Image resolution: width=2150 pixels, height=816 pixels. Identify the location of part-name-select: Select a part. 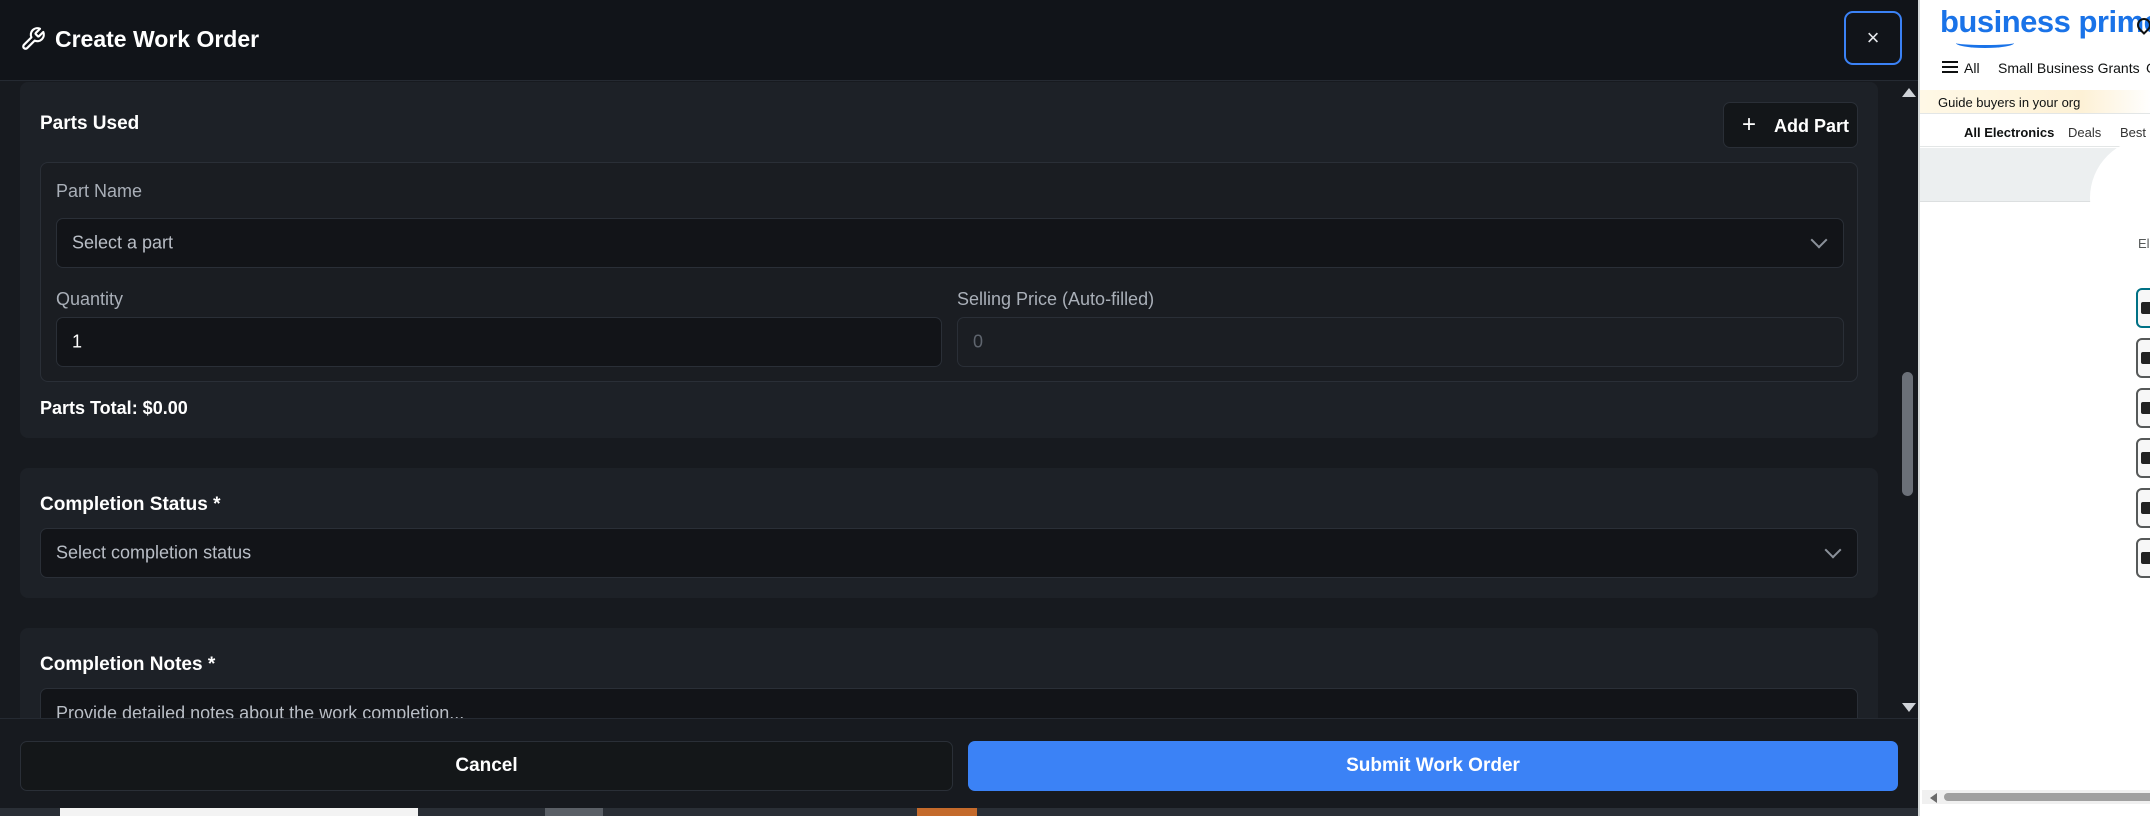
(950, 243).